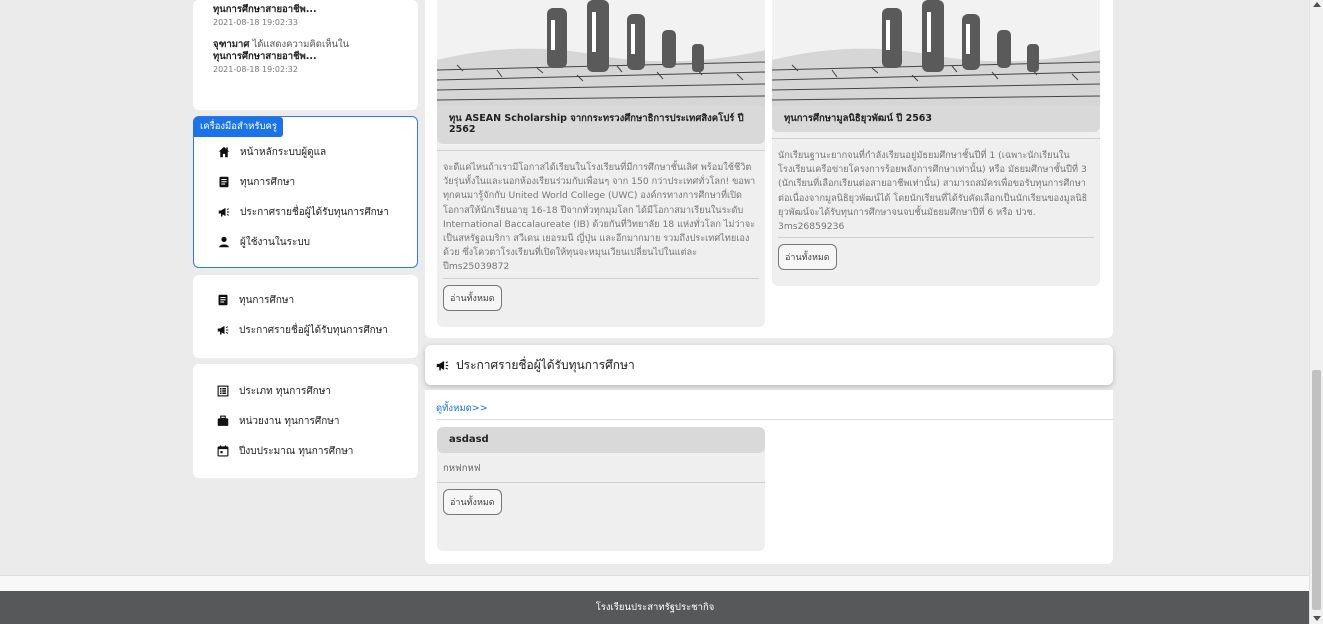 The height and width of the screenshot is (624, 1323). Describe the element at coordinates (223, 451) in the screenshot. I see `calendar-icon` at that location.